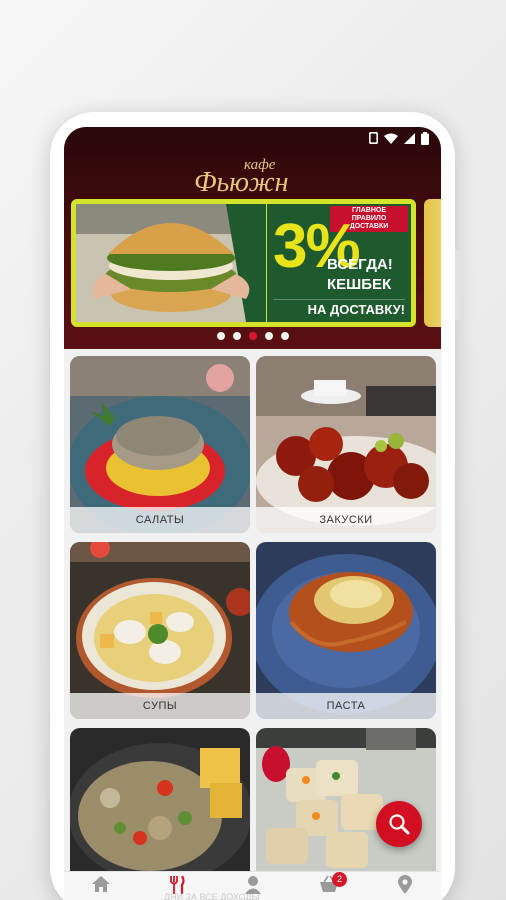 This screenshot has width=506, height=900. I want to click on hot-dish-photo, so click(160, 800).